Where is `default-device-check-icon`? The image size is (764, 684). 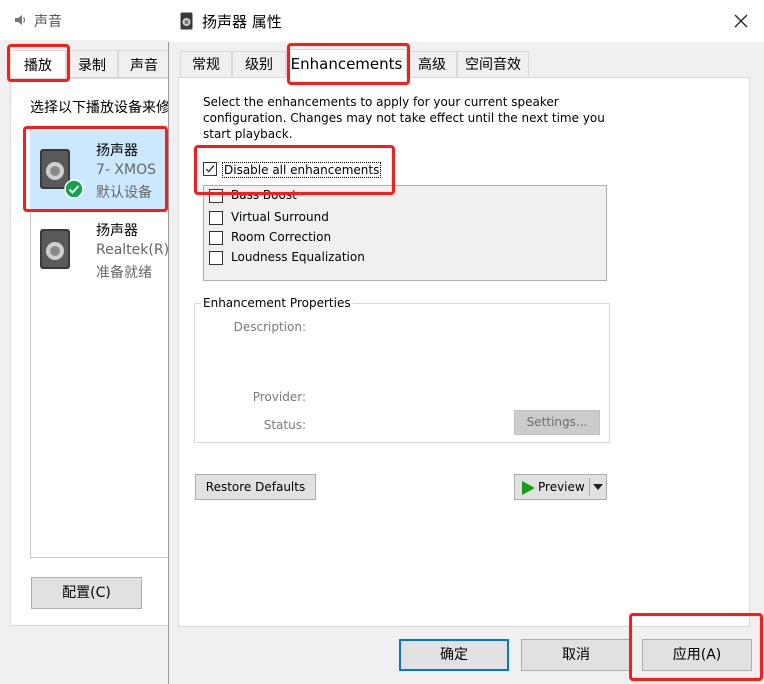
default-device-check-icon is located at coordinates (74, 189).